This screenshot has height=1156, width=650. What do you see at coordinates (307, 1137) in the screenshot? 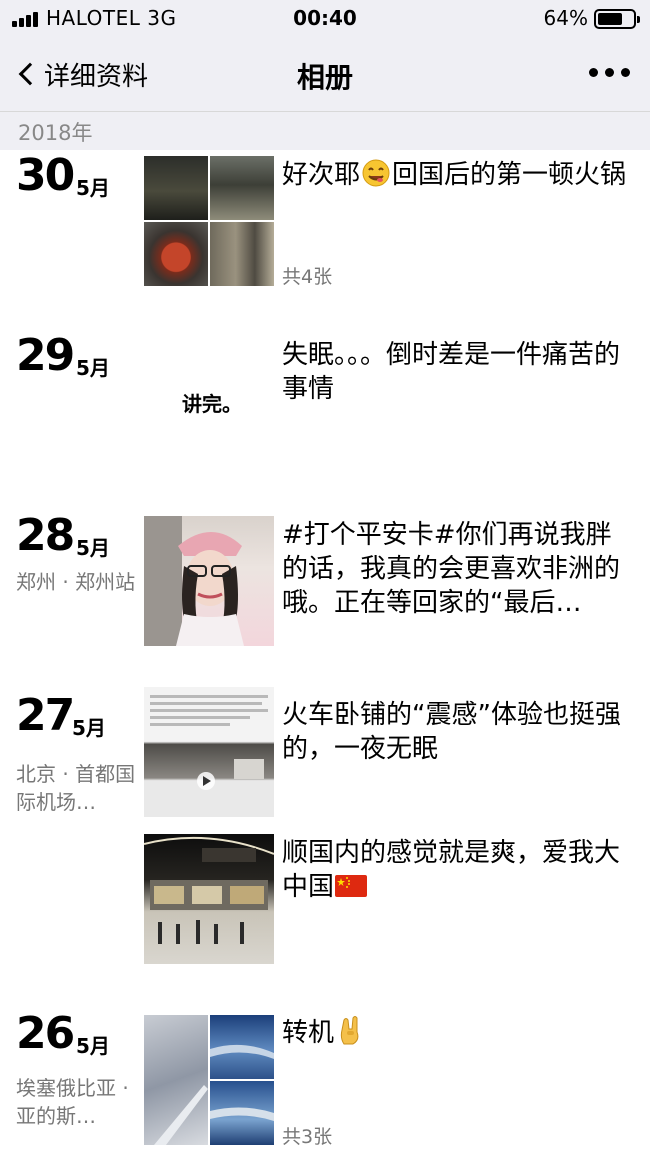
I see `photo-count: 共3张` at bounding box center [307, 1137].